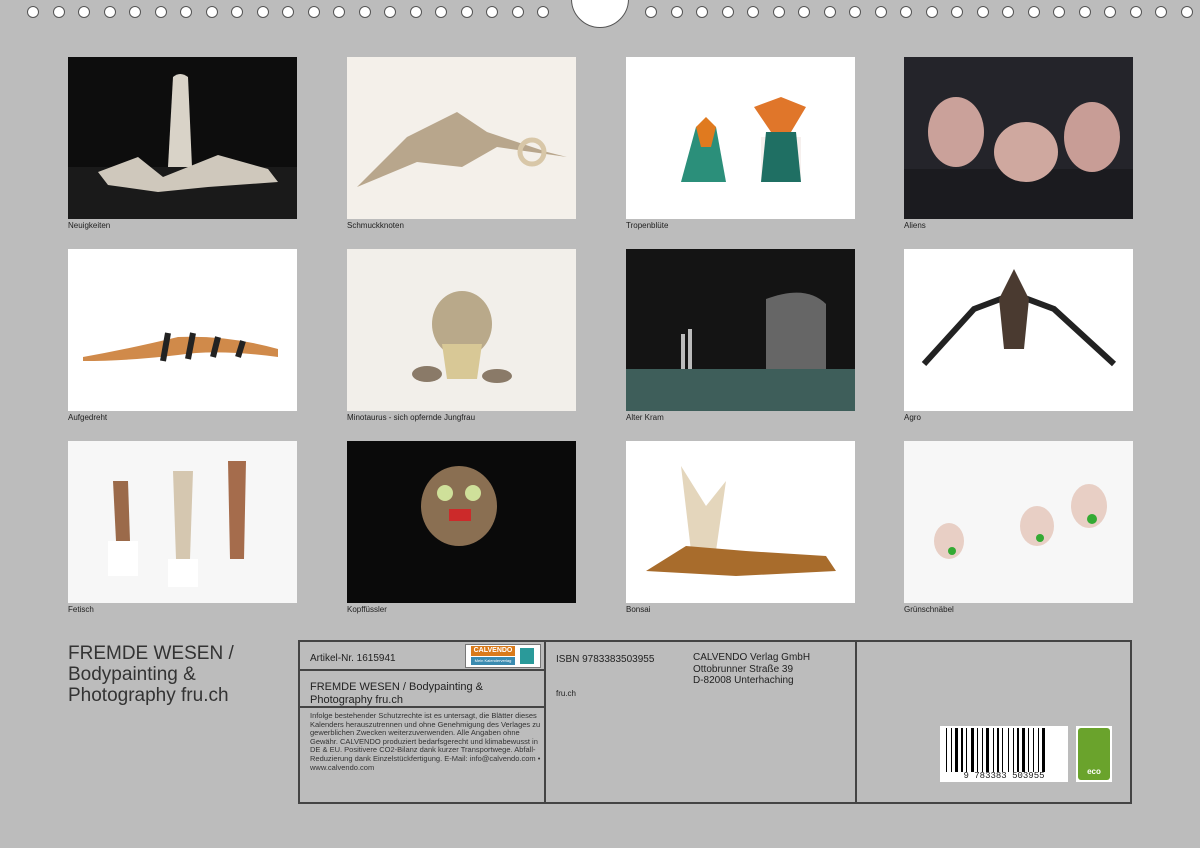  What do you see at coordinates (493, 651) in the screenshot?
I see `logo-wordmark: CALVENDO` at bounding box center [493, 651].